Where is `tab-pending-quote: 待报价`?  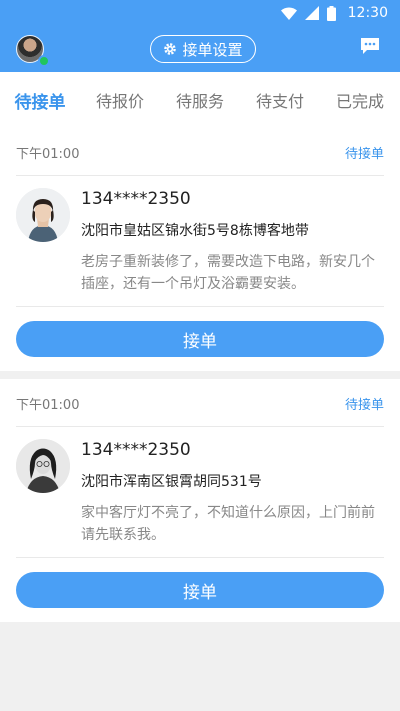
tab-pending-quote: 待报价 is located at coordinates (120, 100).